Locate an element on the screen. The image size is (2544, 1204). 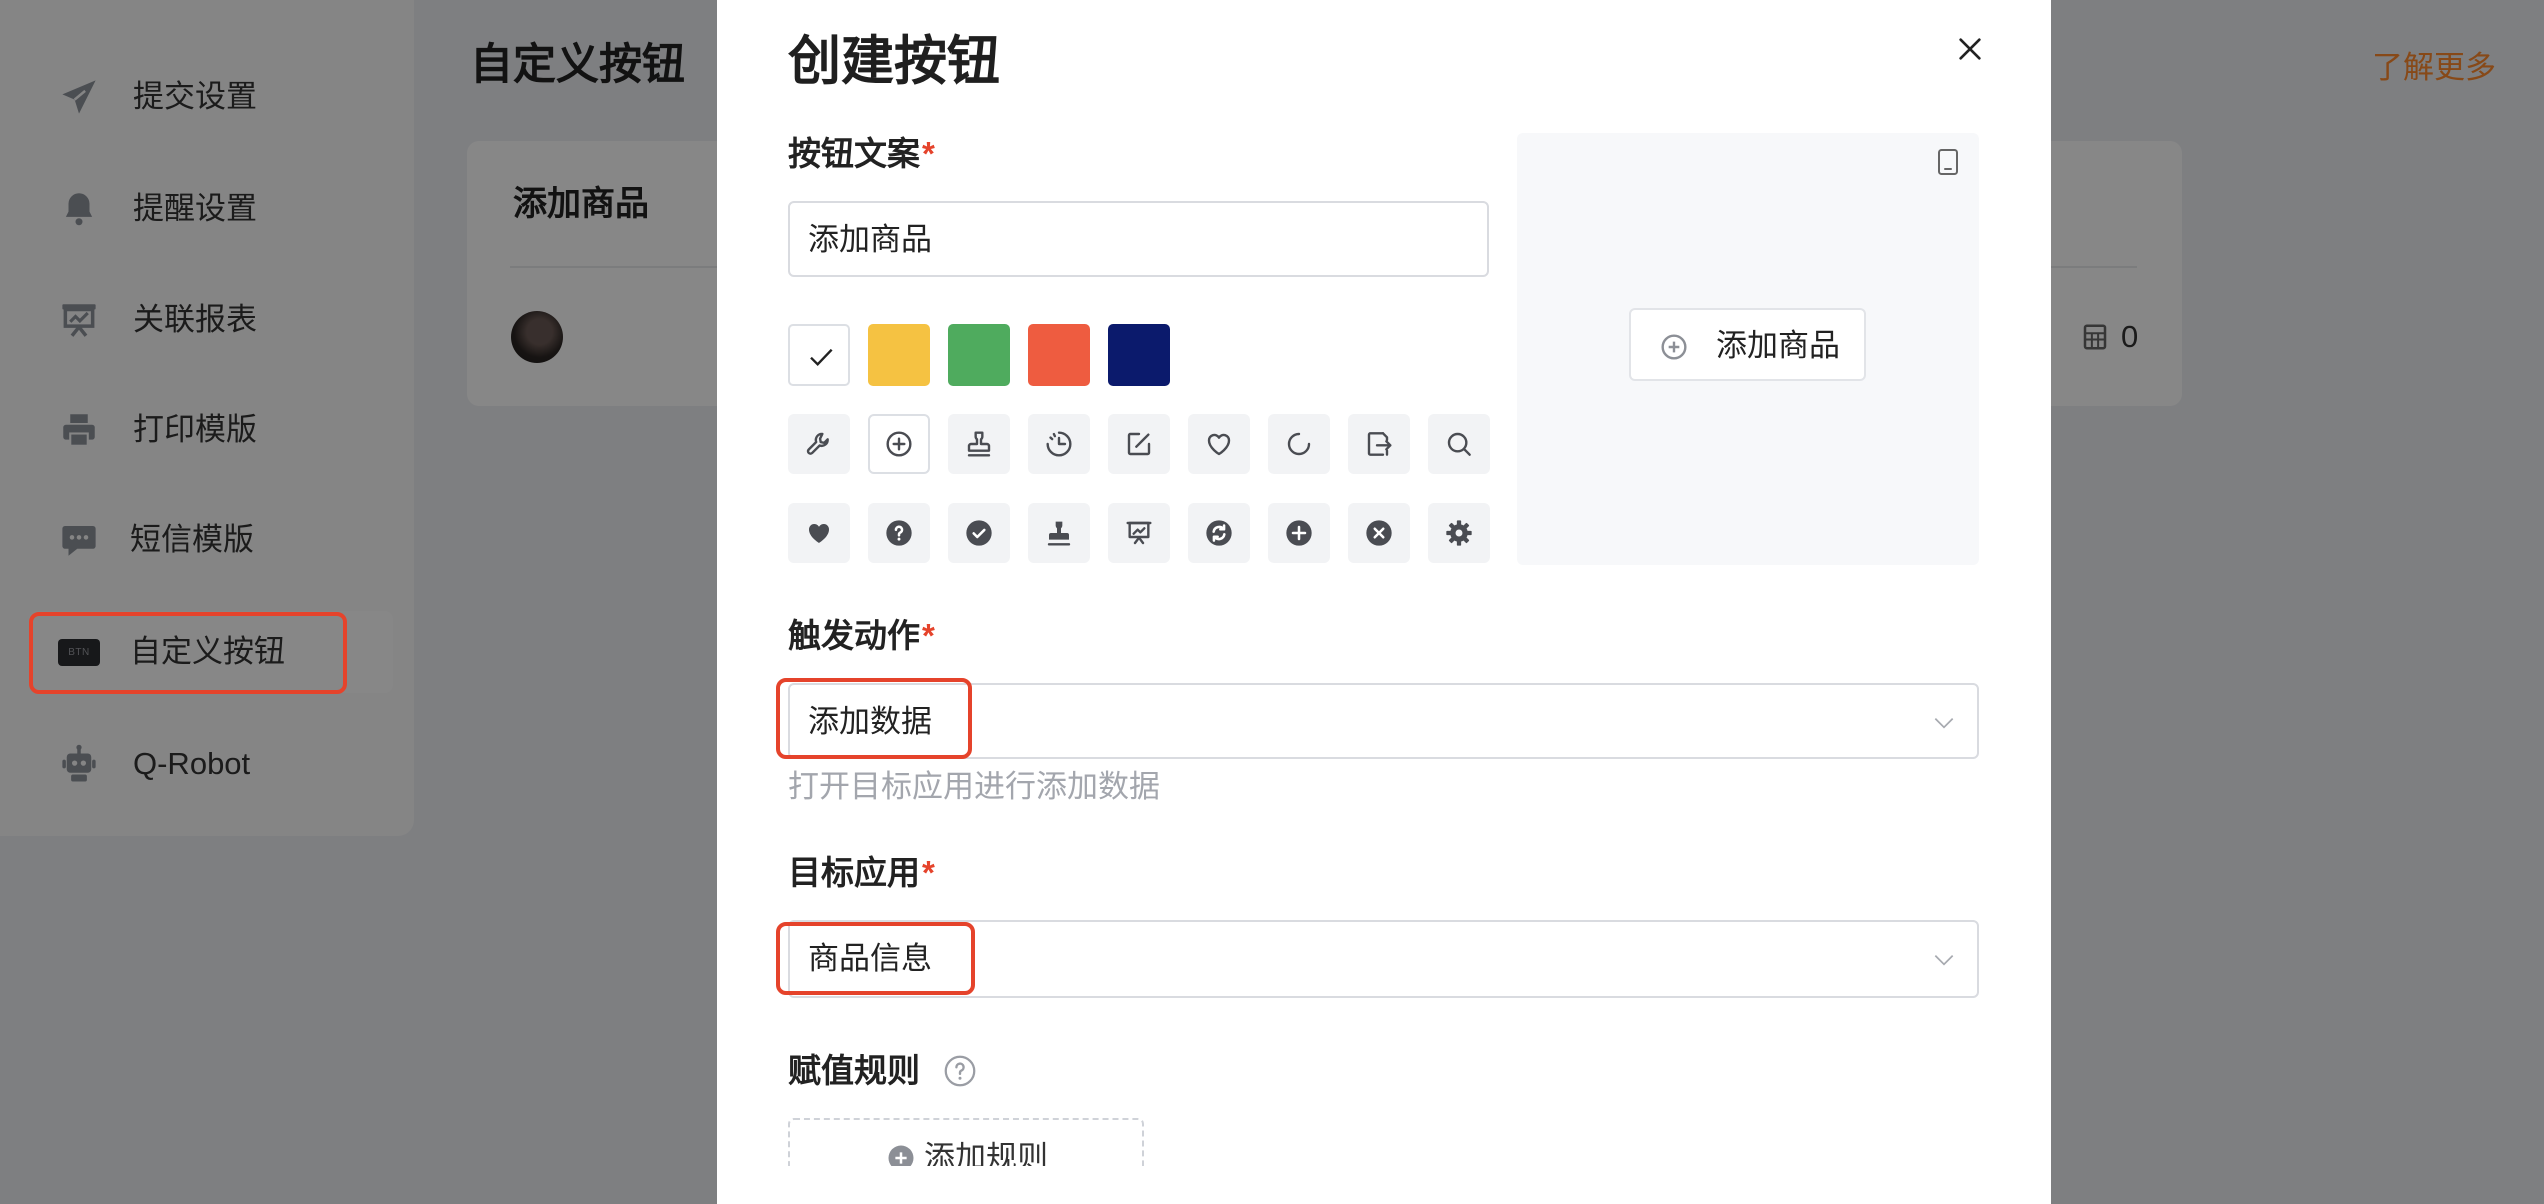
target-app-select: 商品信息 is located at coordinates (1383, 959).